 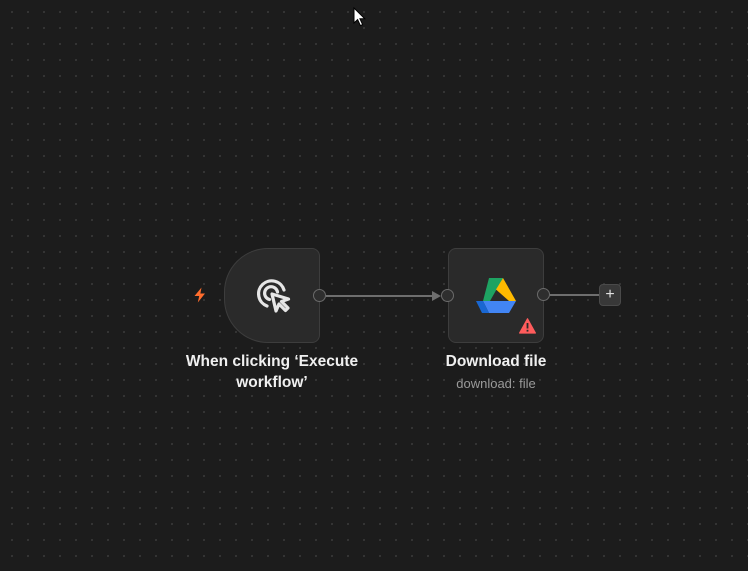 I want to click on lightning-bolt-icon, so click(x=199, y=295).